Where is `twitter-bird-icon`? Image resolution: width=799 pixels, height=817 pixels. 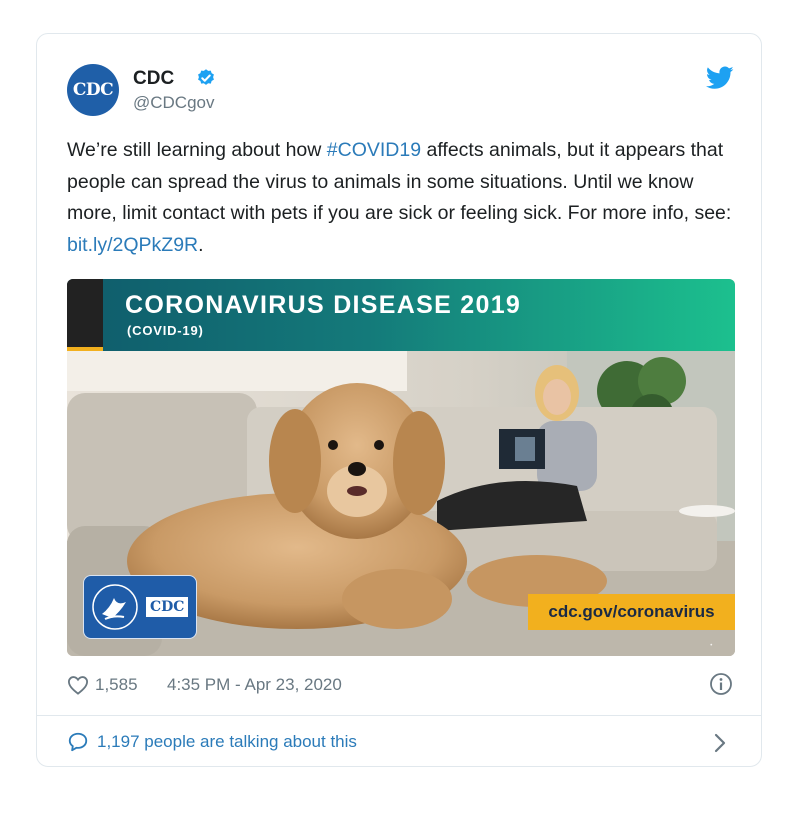 twitter-bird-icon is located at coordinates (720, 78).